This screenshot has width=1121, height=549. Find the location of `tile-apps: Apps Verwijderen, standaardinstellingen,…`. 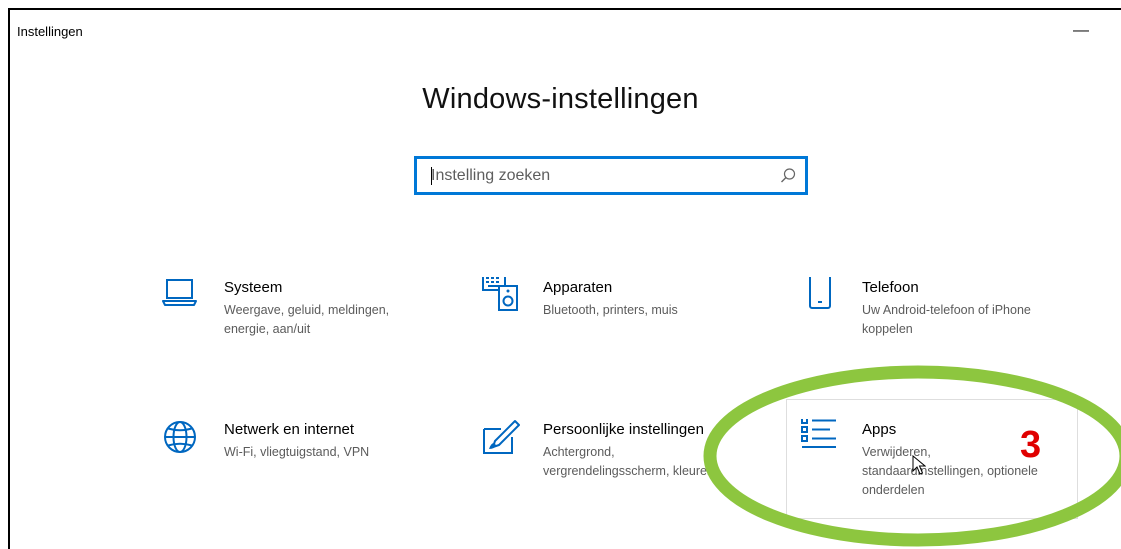

tile-apps: Apps Verwijderen, standaardinstellingen,… is located at coordinates (950, 467).